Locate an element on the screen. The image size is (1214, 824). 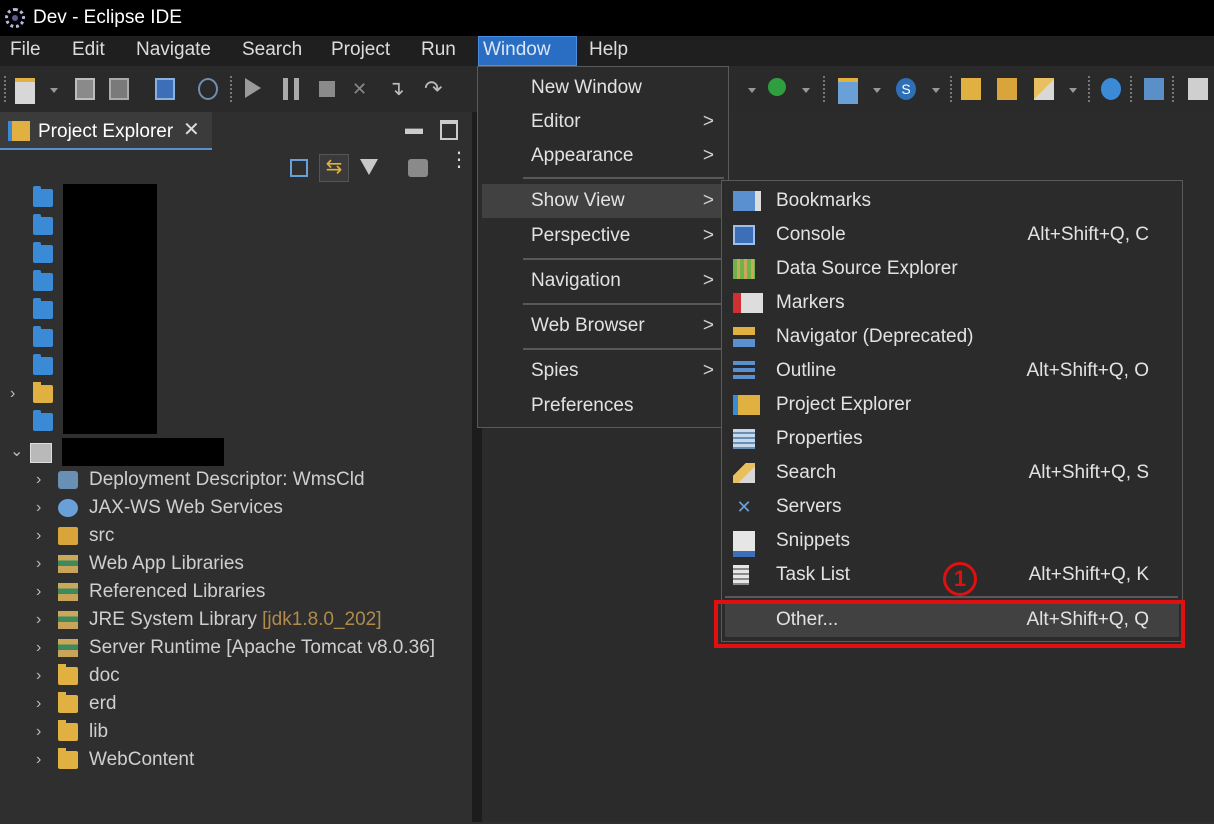
menu-item-editor: Editor > is located at coordinates (603, 122).